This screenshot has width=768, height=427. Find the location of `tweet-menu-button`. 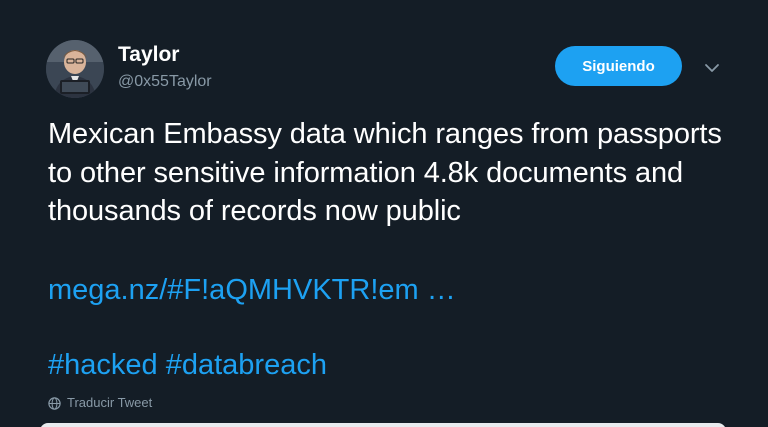

tweet-menu-button is located at coordinates (712, 68).